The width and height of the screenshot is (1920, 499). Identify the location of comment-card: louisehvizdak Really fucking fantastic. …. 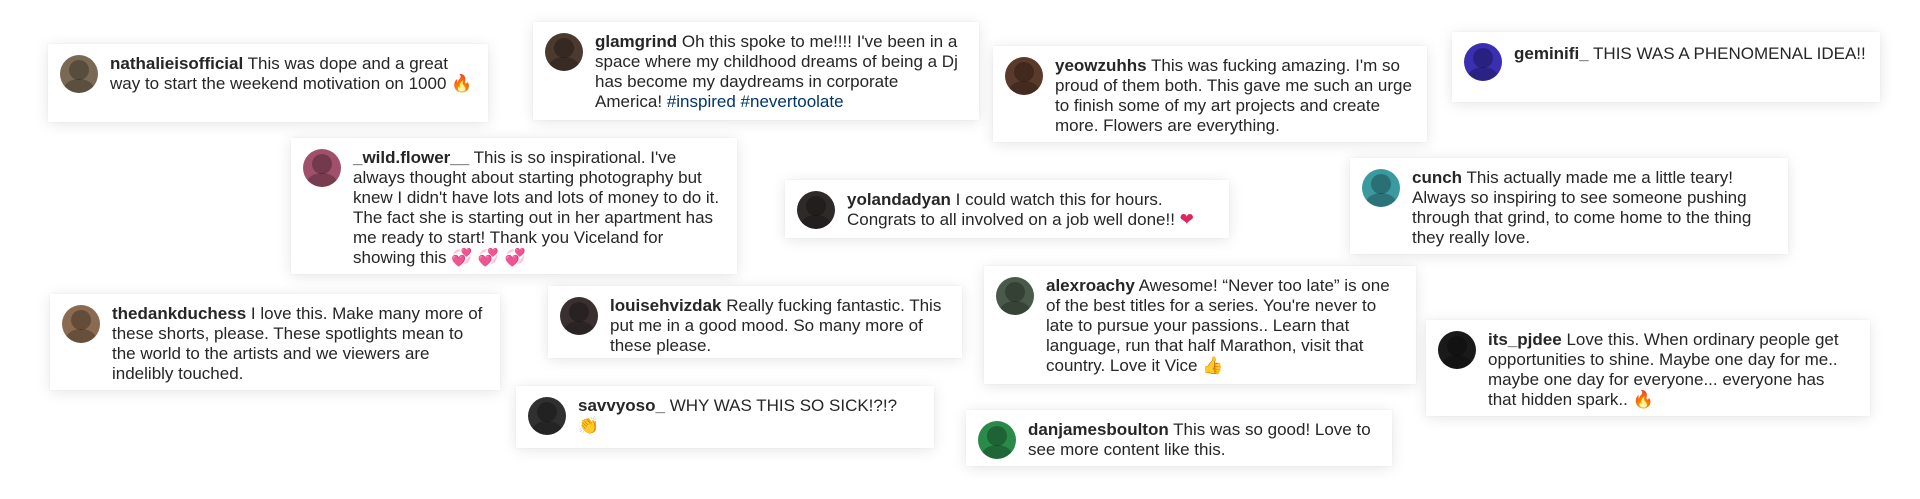
(755, 322).